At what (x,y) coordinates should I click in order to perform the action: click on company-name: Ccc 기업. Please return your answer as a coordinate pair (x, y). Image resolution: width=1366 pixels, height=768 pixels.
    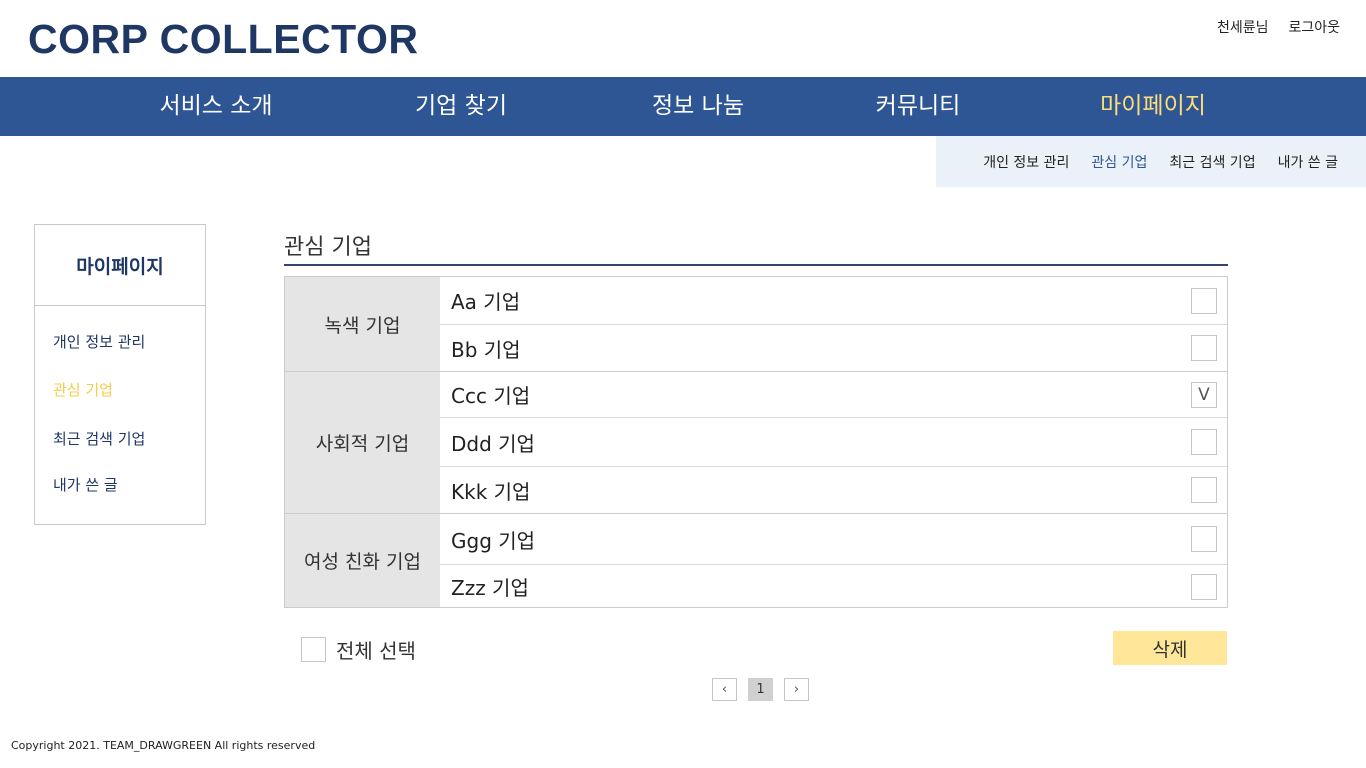
    Looking at the image, I should click on (491, 396).